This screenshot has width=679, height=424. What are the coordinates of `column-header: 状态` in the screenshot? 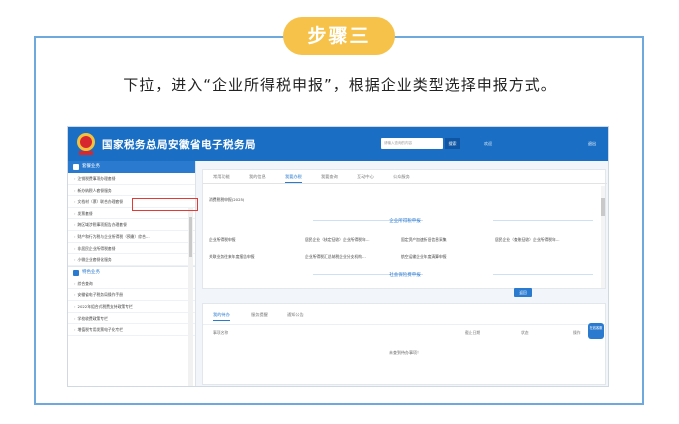 It's located at (525, 332).